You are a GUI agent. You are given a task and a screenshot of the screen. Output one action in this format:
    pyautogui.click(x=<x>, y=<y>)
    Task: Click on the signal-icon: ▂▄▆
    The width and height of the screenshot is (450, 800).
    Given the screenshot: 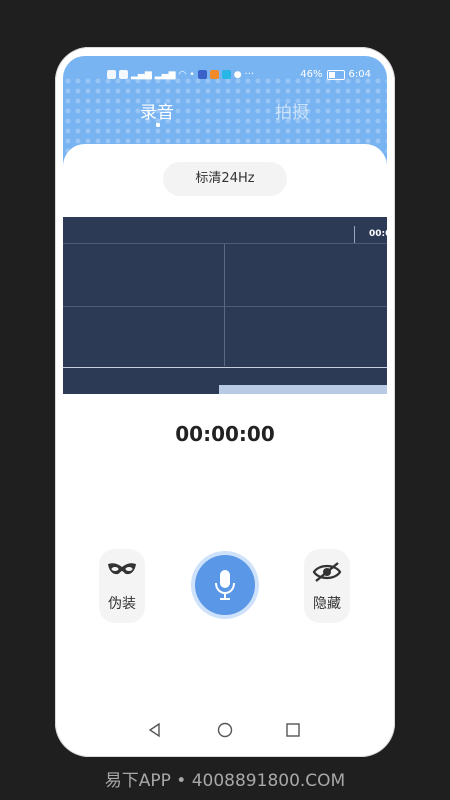 What is the action you would take?
    pyautogui.click(x=141, y=74)
    